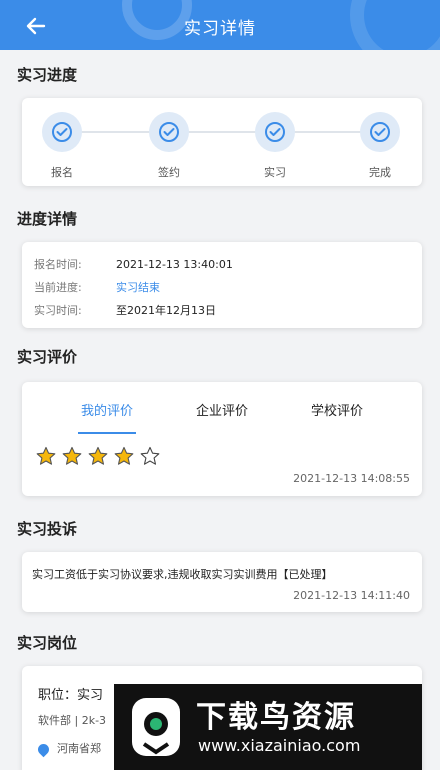 This screenshot has width=440, height=770. What do you see at coordinates (380, 172) in the screenshot?
I see `step-label: 完成` at bounding box center [380, 172].